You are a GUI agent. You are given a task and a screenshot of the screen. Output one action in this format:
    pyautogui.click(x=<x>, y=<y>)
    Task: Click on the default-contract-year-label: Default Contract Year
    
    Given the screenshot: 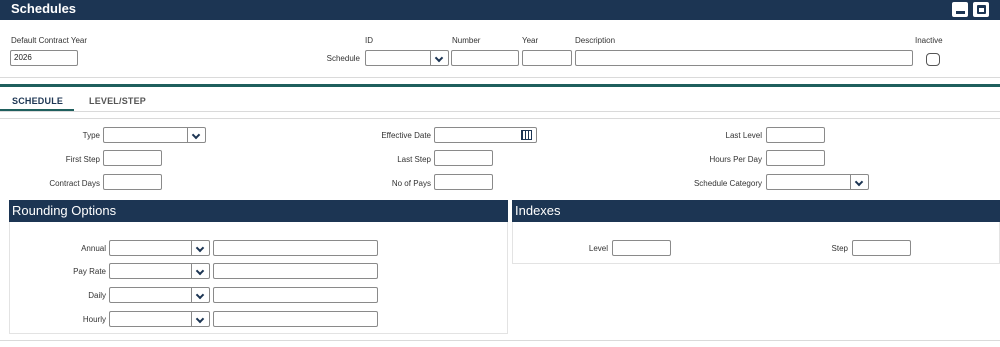 What is the action you would take?
    pyautogui.click(x=49, y=40)
    